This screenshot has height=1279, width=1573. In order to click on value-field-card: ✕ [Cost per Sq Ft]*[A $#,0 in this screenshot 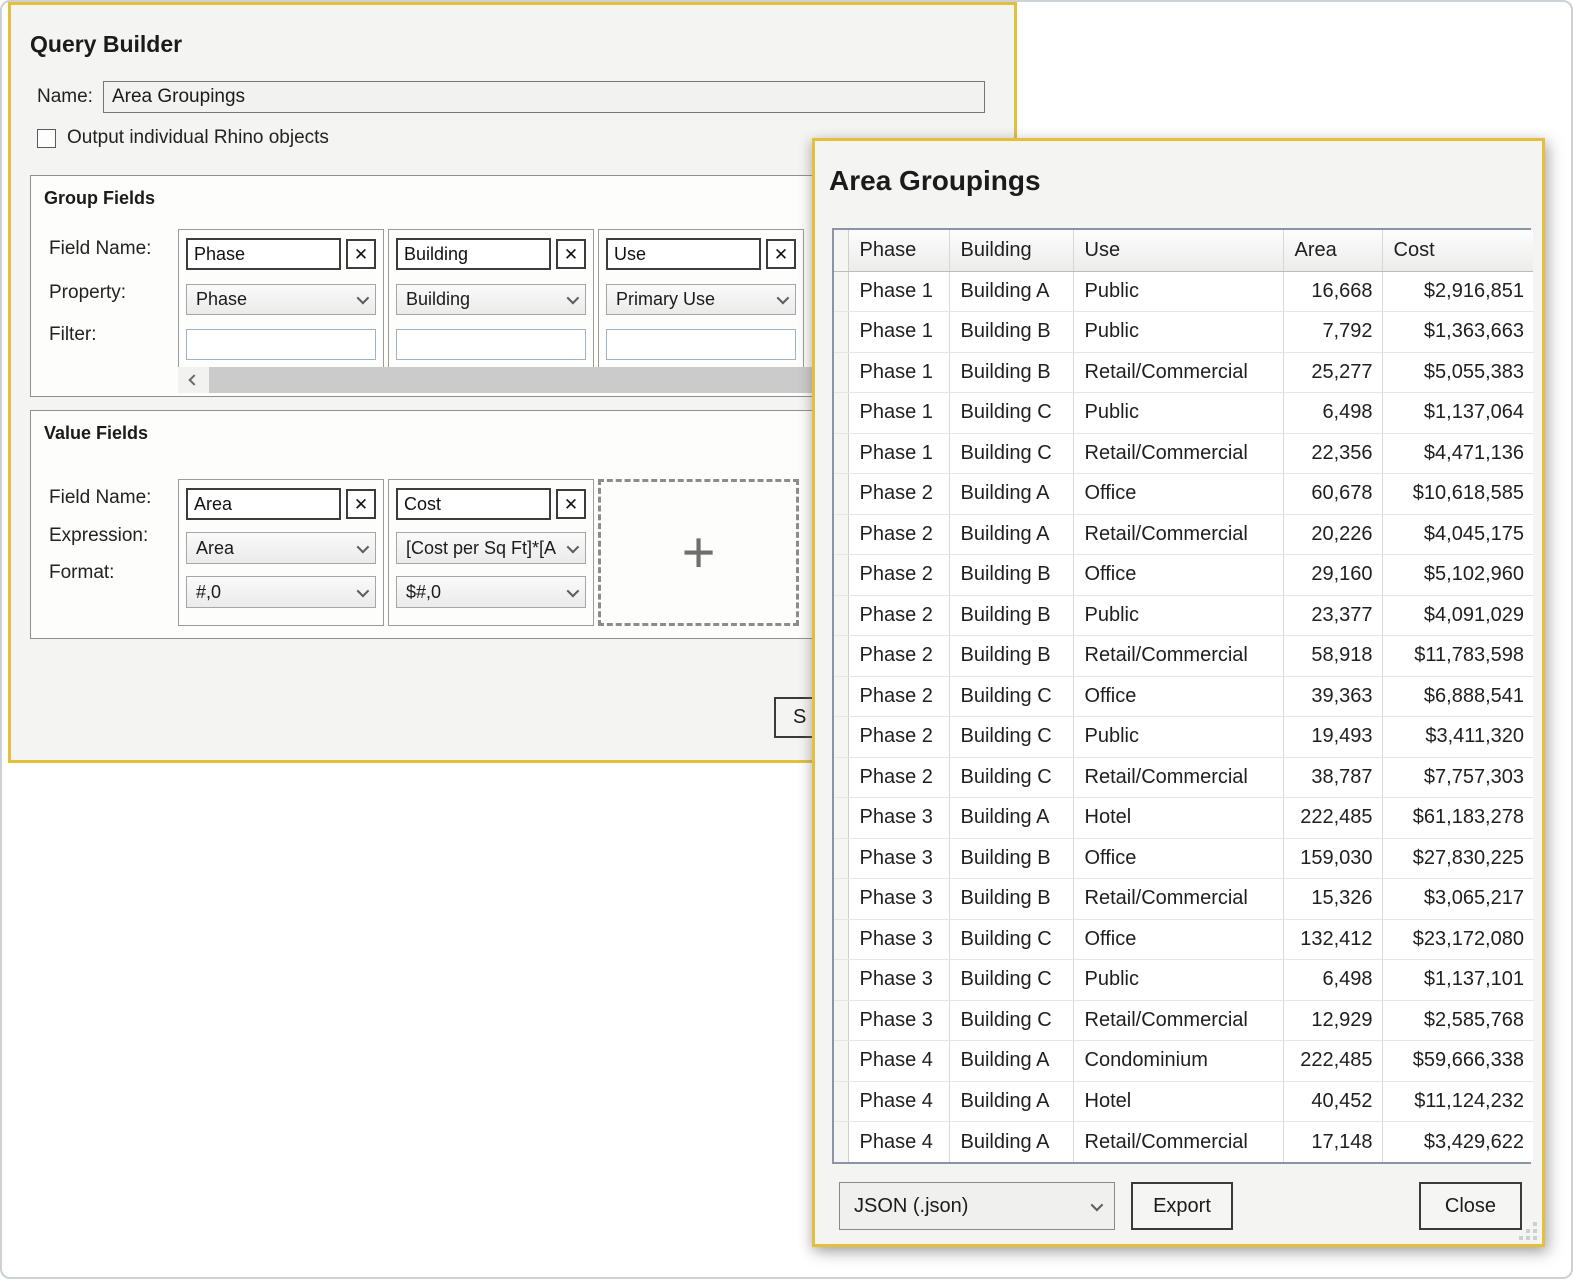, I will do `click(491, 552)`.